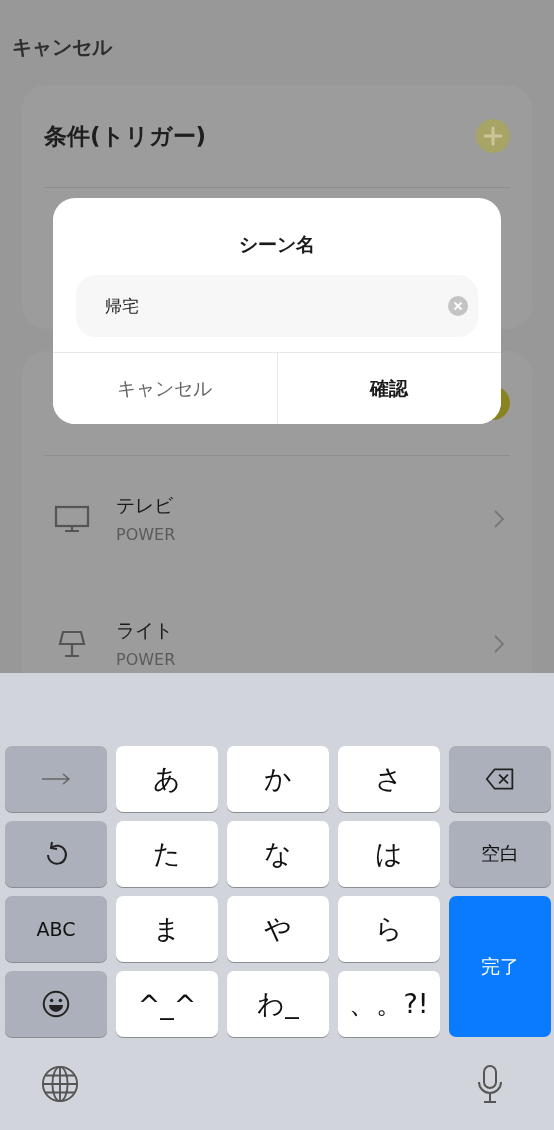 Image resolution: width=554 pixels, height=1130 pixels. What do you see at coordinates (278, 854) in the screenshot?
I see `kana-key: な` at bounding box center [278, 854].